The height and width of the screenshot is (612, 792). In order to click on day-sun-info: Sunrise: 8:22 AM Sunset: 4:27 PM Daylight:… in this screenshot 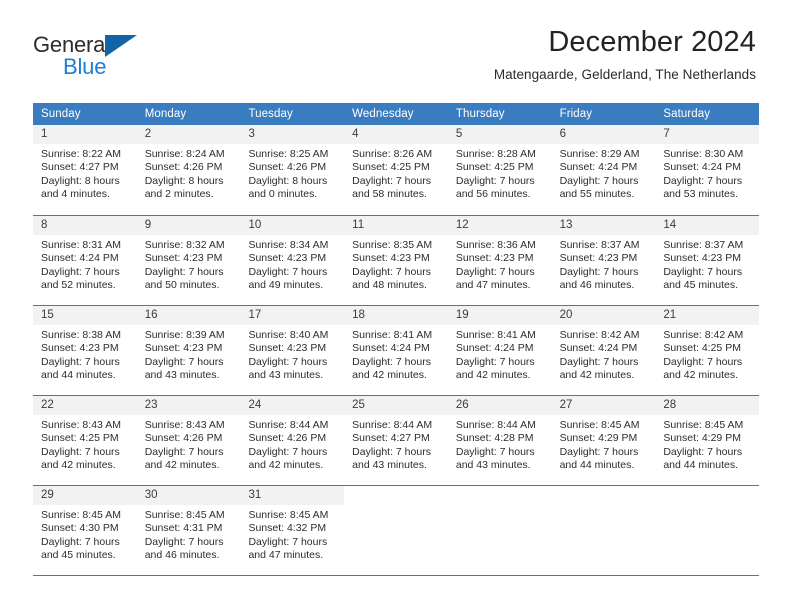, I will do `click(85, 172)`.